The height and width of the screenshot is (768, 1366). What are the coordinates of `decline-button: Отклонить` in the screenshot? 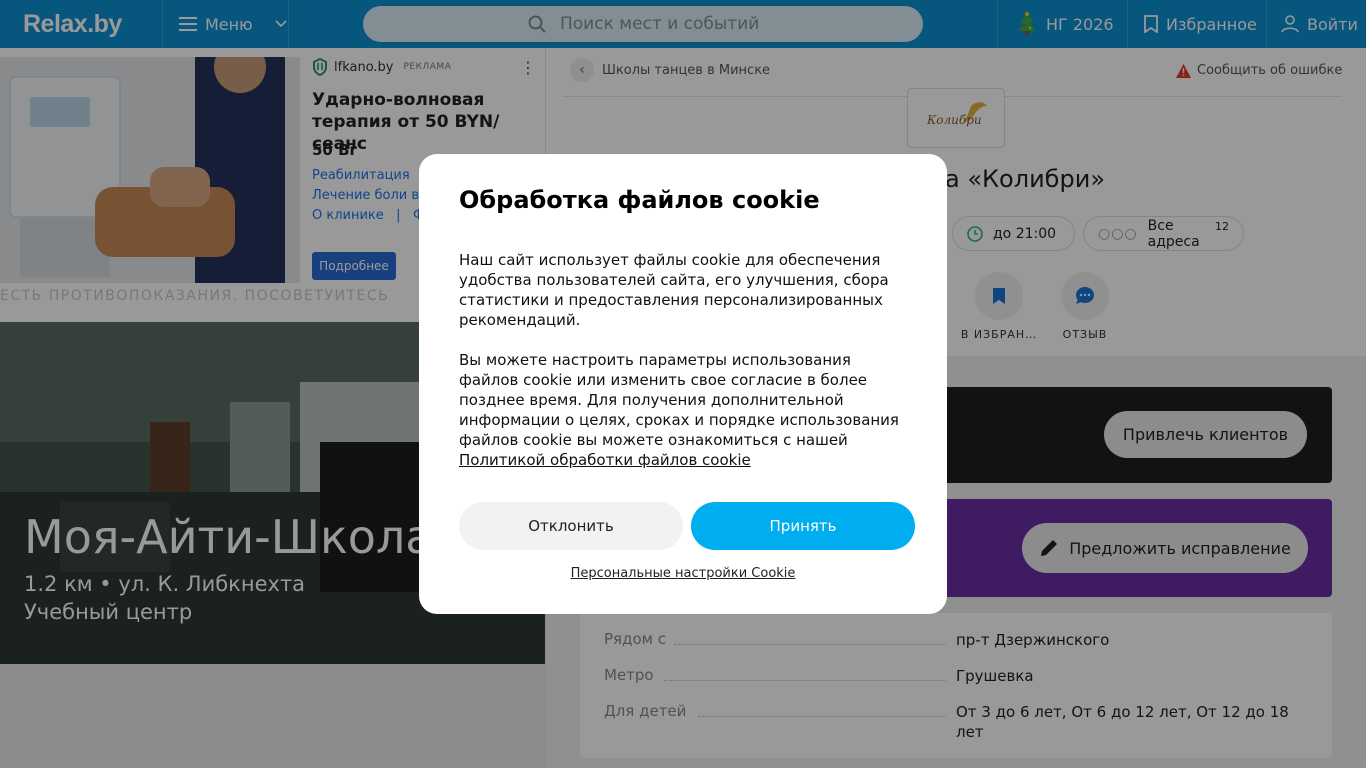 It's located at (571, 526).